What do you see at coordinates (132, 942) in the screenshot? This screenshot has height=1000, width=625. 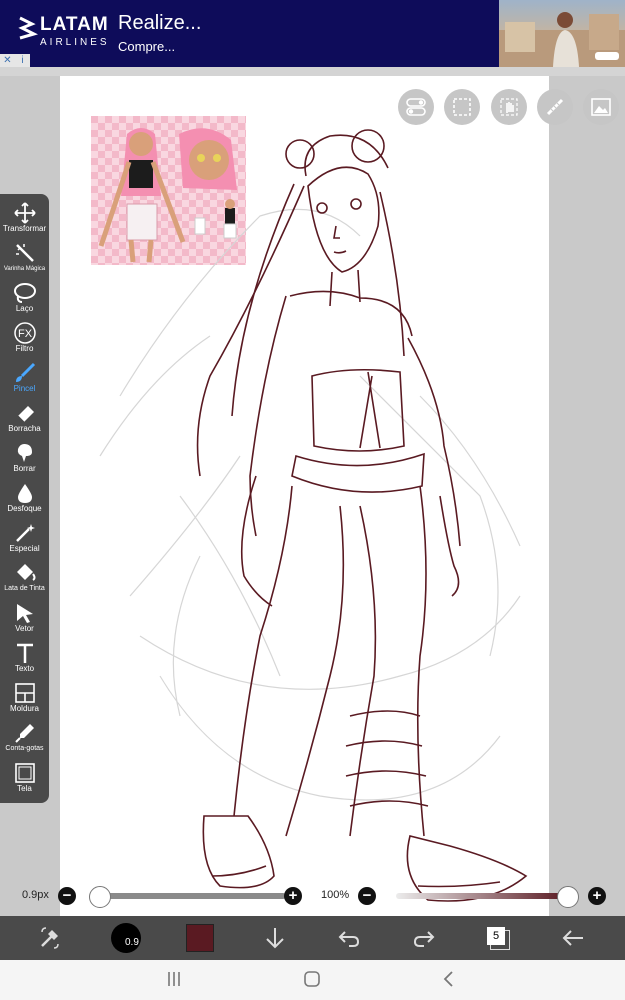 I see `brush-size-badge: 0.9` at bounding box center [132, 942].